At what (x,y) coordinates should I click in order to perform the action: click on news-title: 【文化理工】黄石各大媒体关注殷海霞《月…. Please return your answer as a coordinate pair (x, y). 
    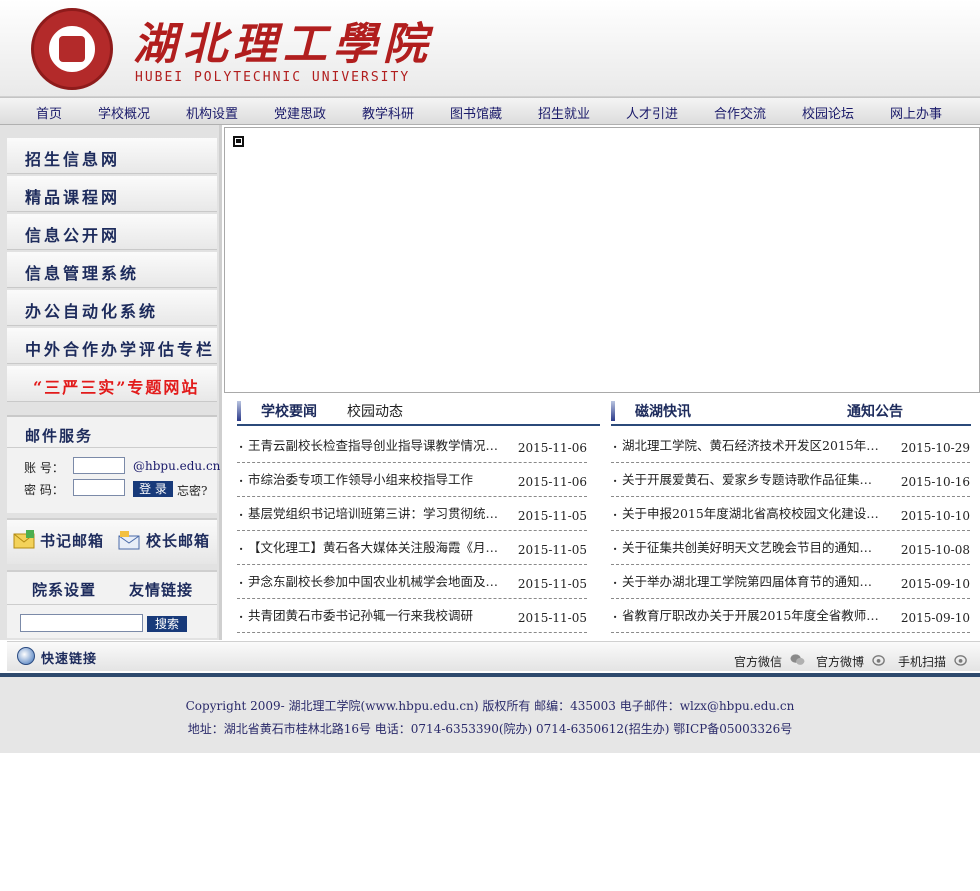
    Looking at the image, I should click on (383, 546).